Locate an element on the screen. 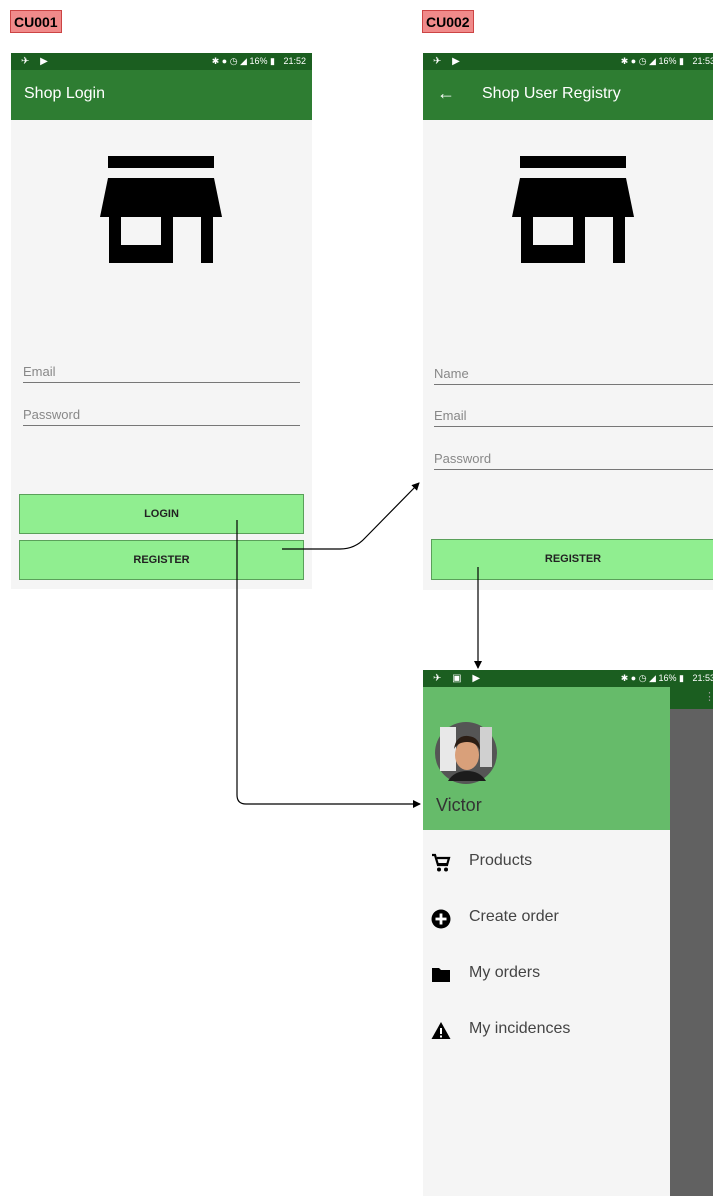 This screenshot has width=713, height=1196. flow-arrows is located at coordinates (359, 645).